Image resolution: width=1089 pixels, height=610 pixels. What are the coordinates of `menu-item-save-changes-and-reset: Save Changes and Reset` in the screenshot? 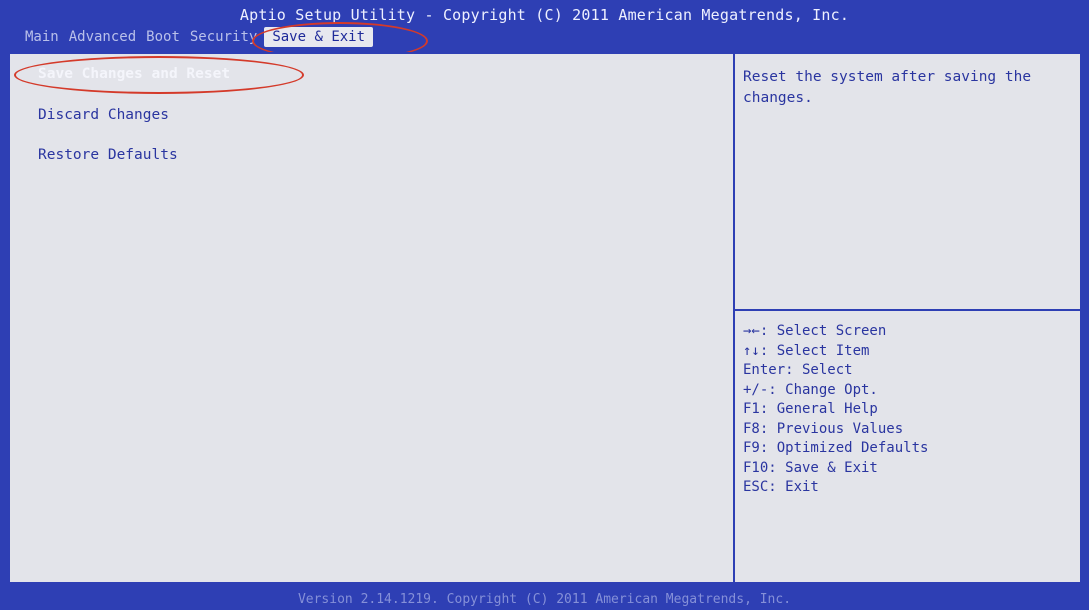 It's located at (159, 75).